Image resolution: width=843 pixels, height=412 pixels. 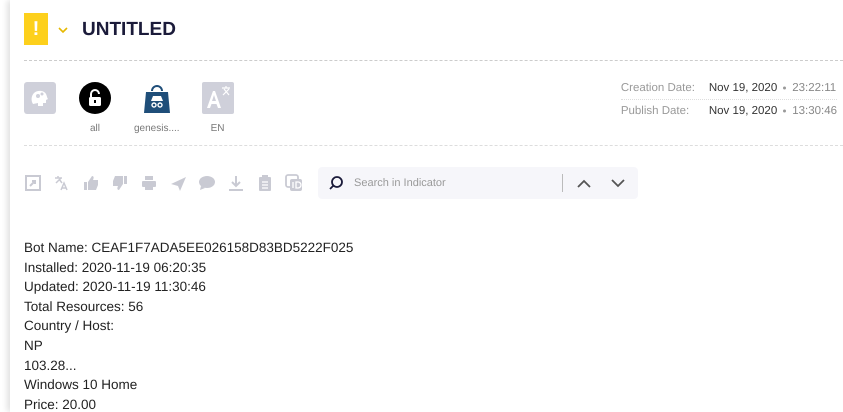 I want to click on detail-line: Windows 10 Home, so click(x=81, y=385).